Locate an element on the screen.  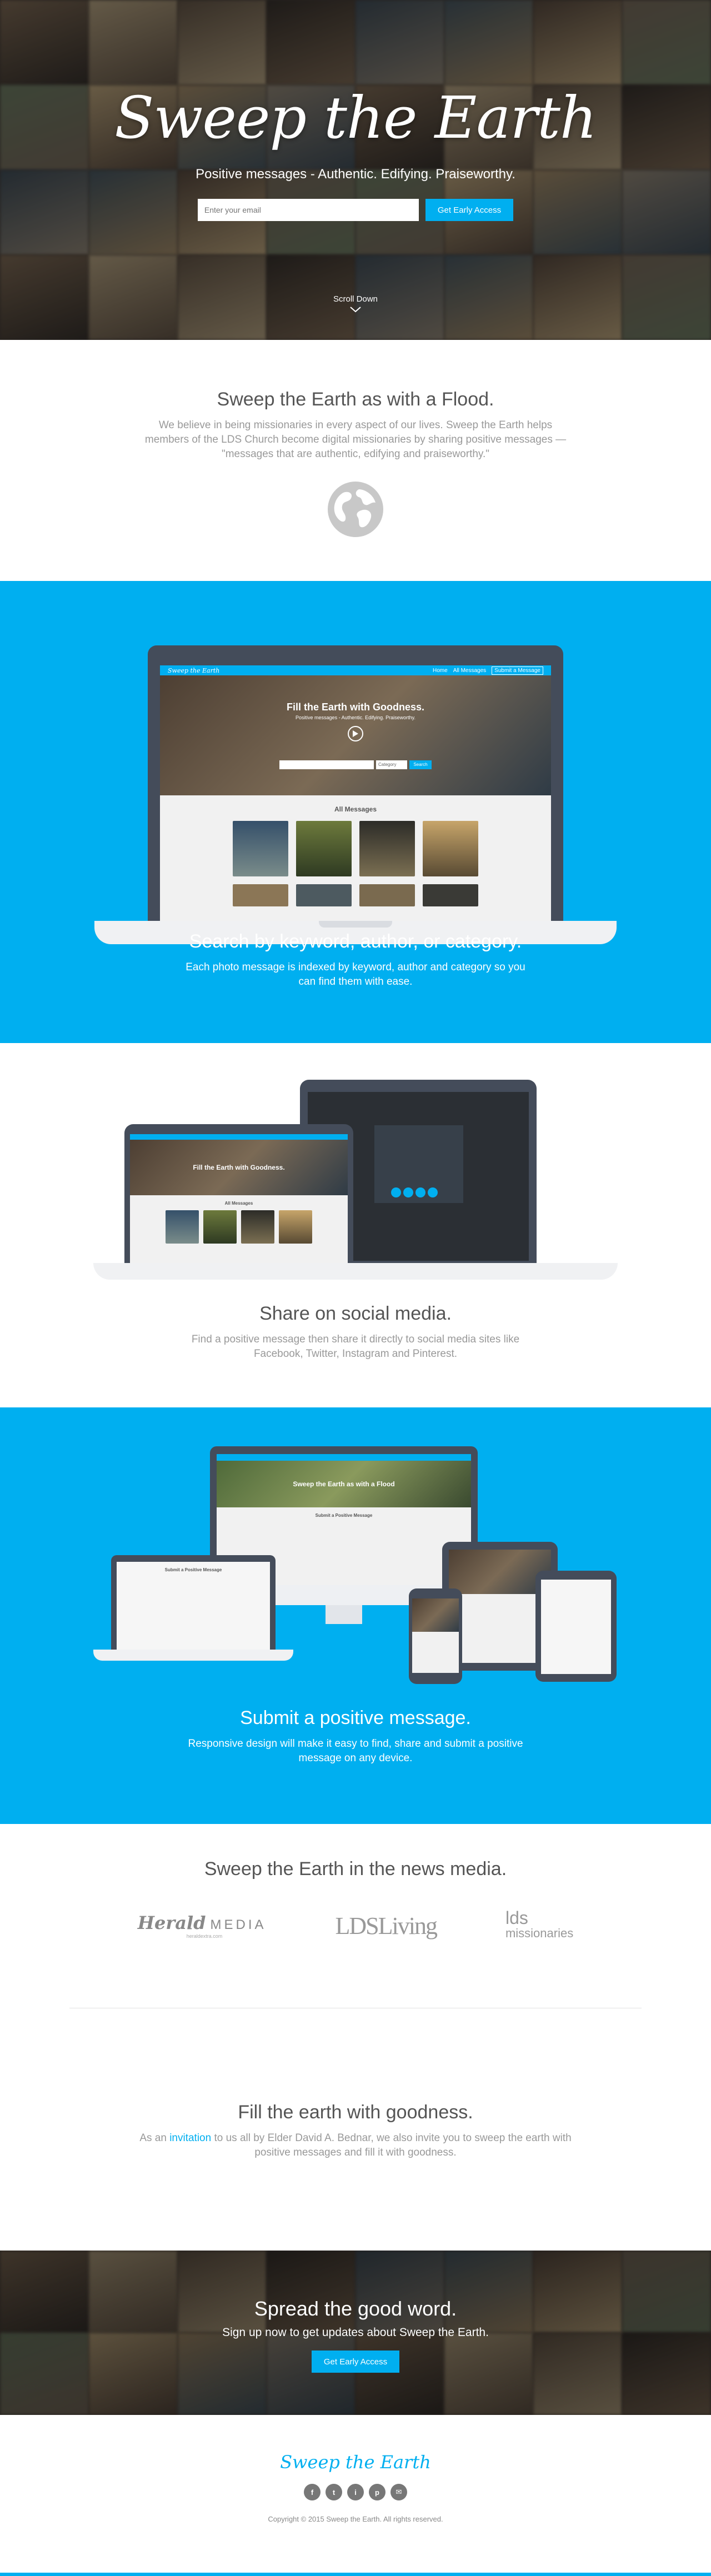
laptop-screen-content: Submit a Positive Message is located at coordinates (193, 1606).